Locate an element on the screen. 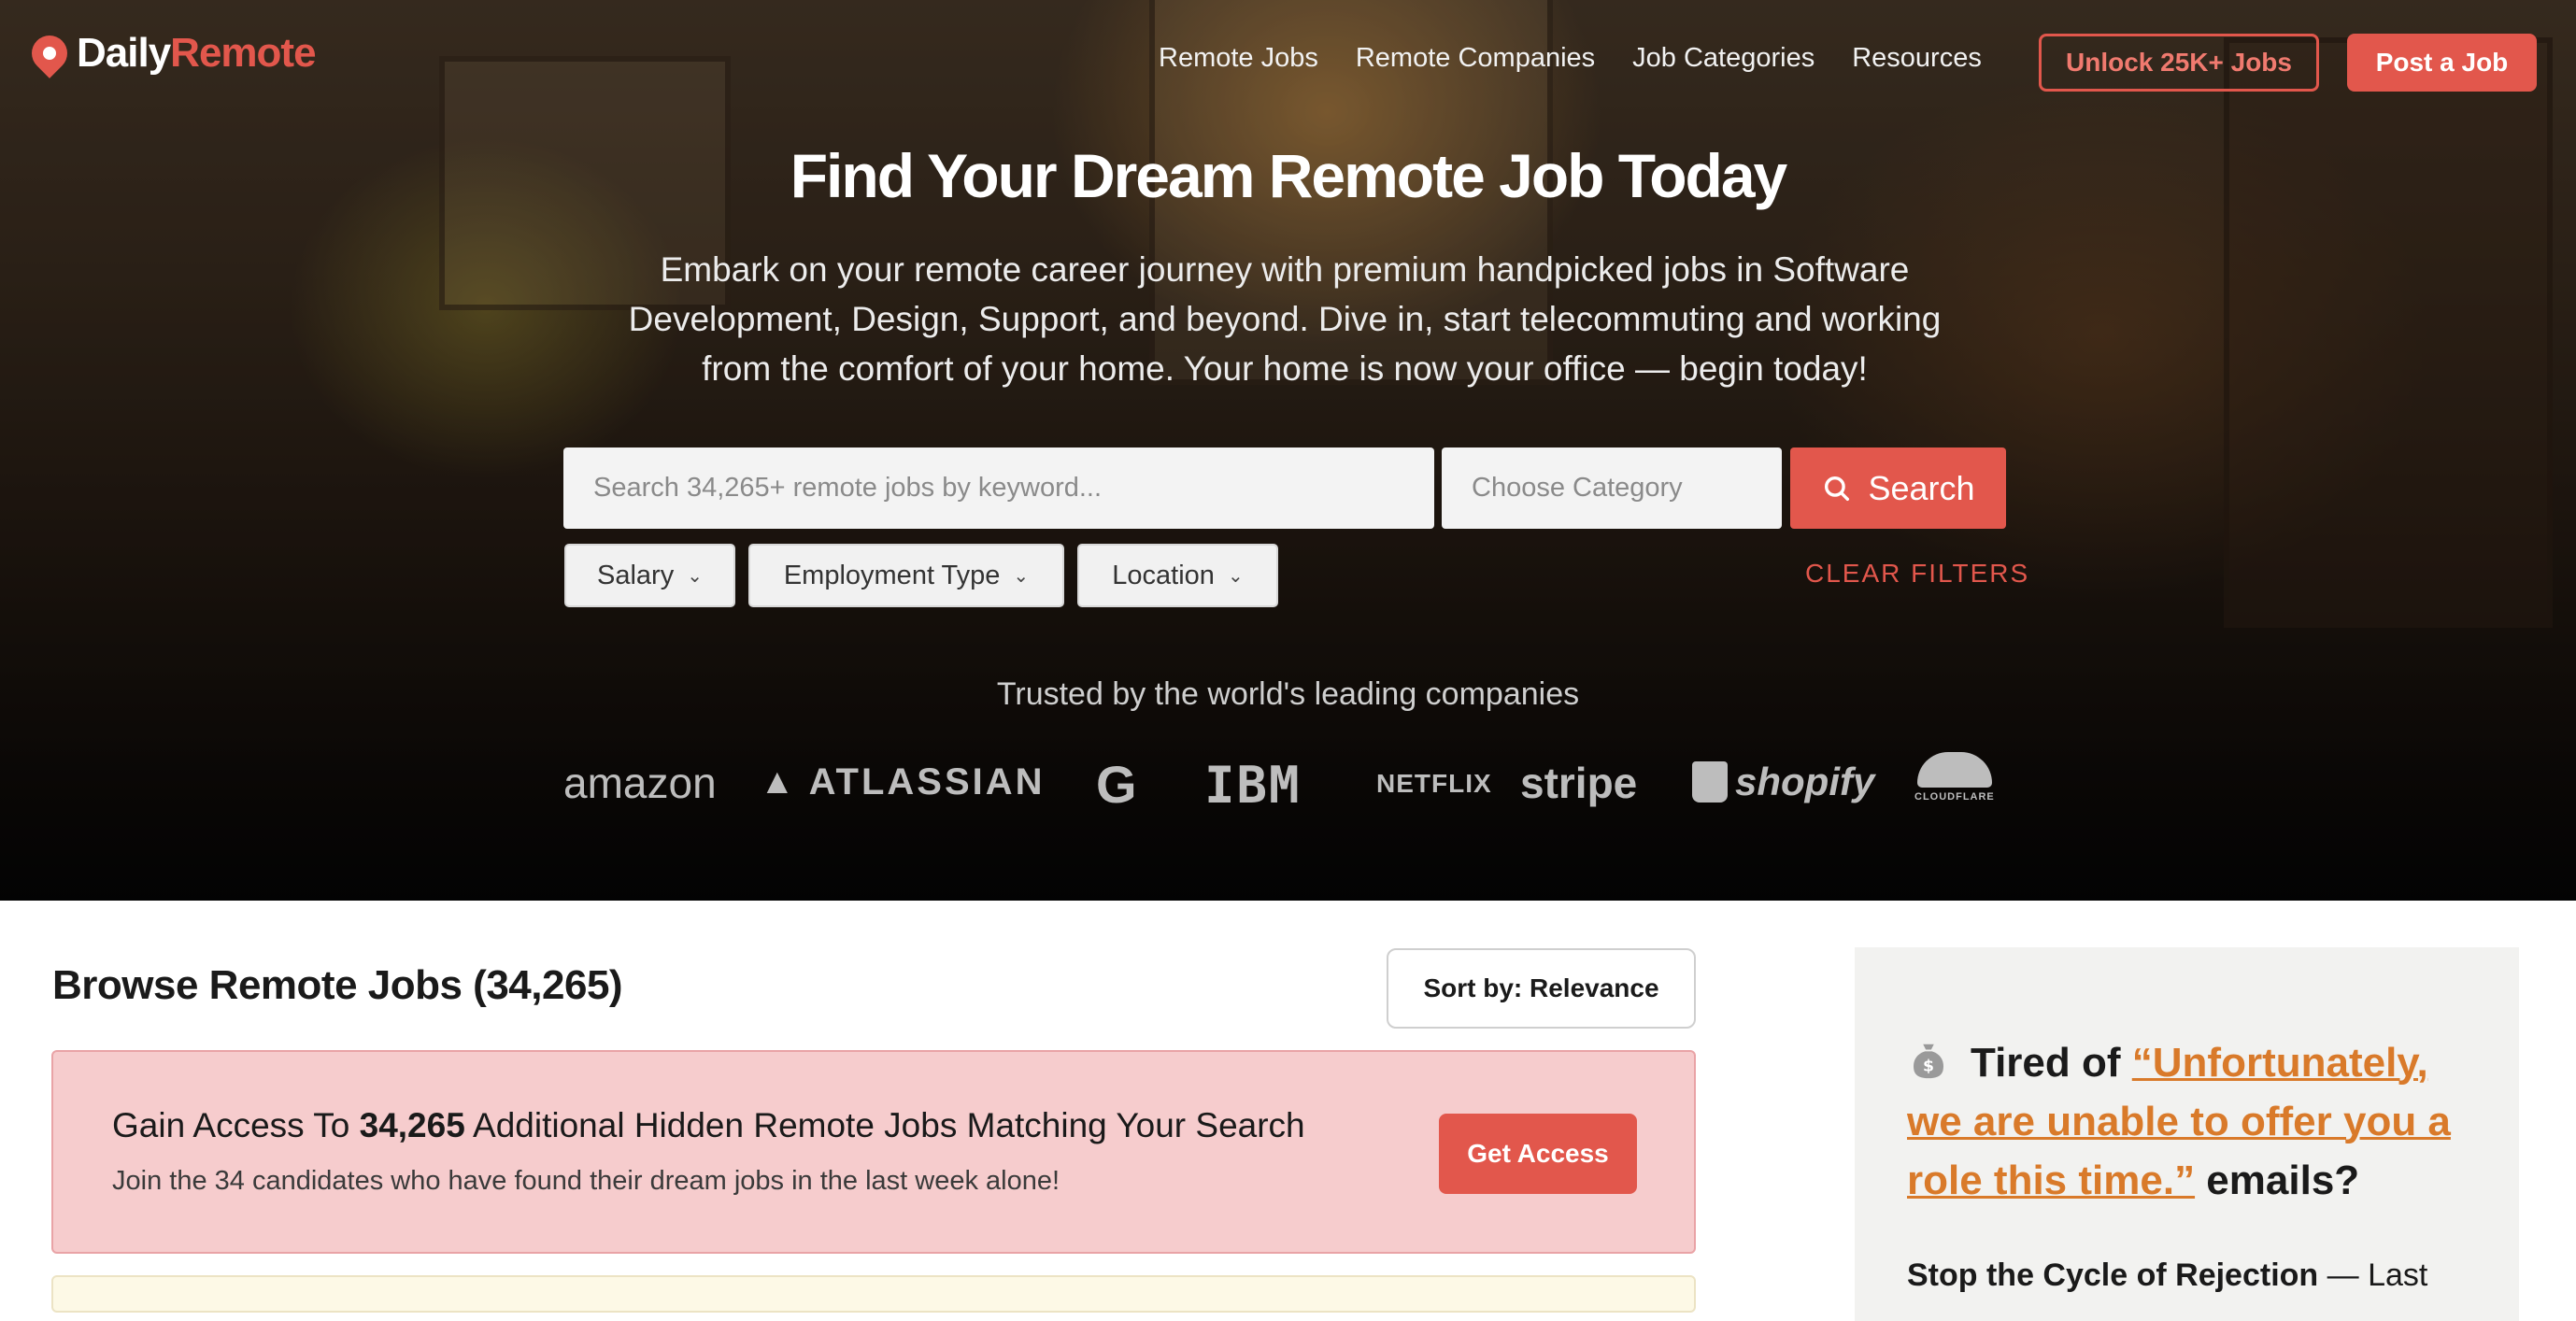 This screenshot has width=2576, height=1321. nav-resources: Resources is located at coordinates (1917, 58).